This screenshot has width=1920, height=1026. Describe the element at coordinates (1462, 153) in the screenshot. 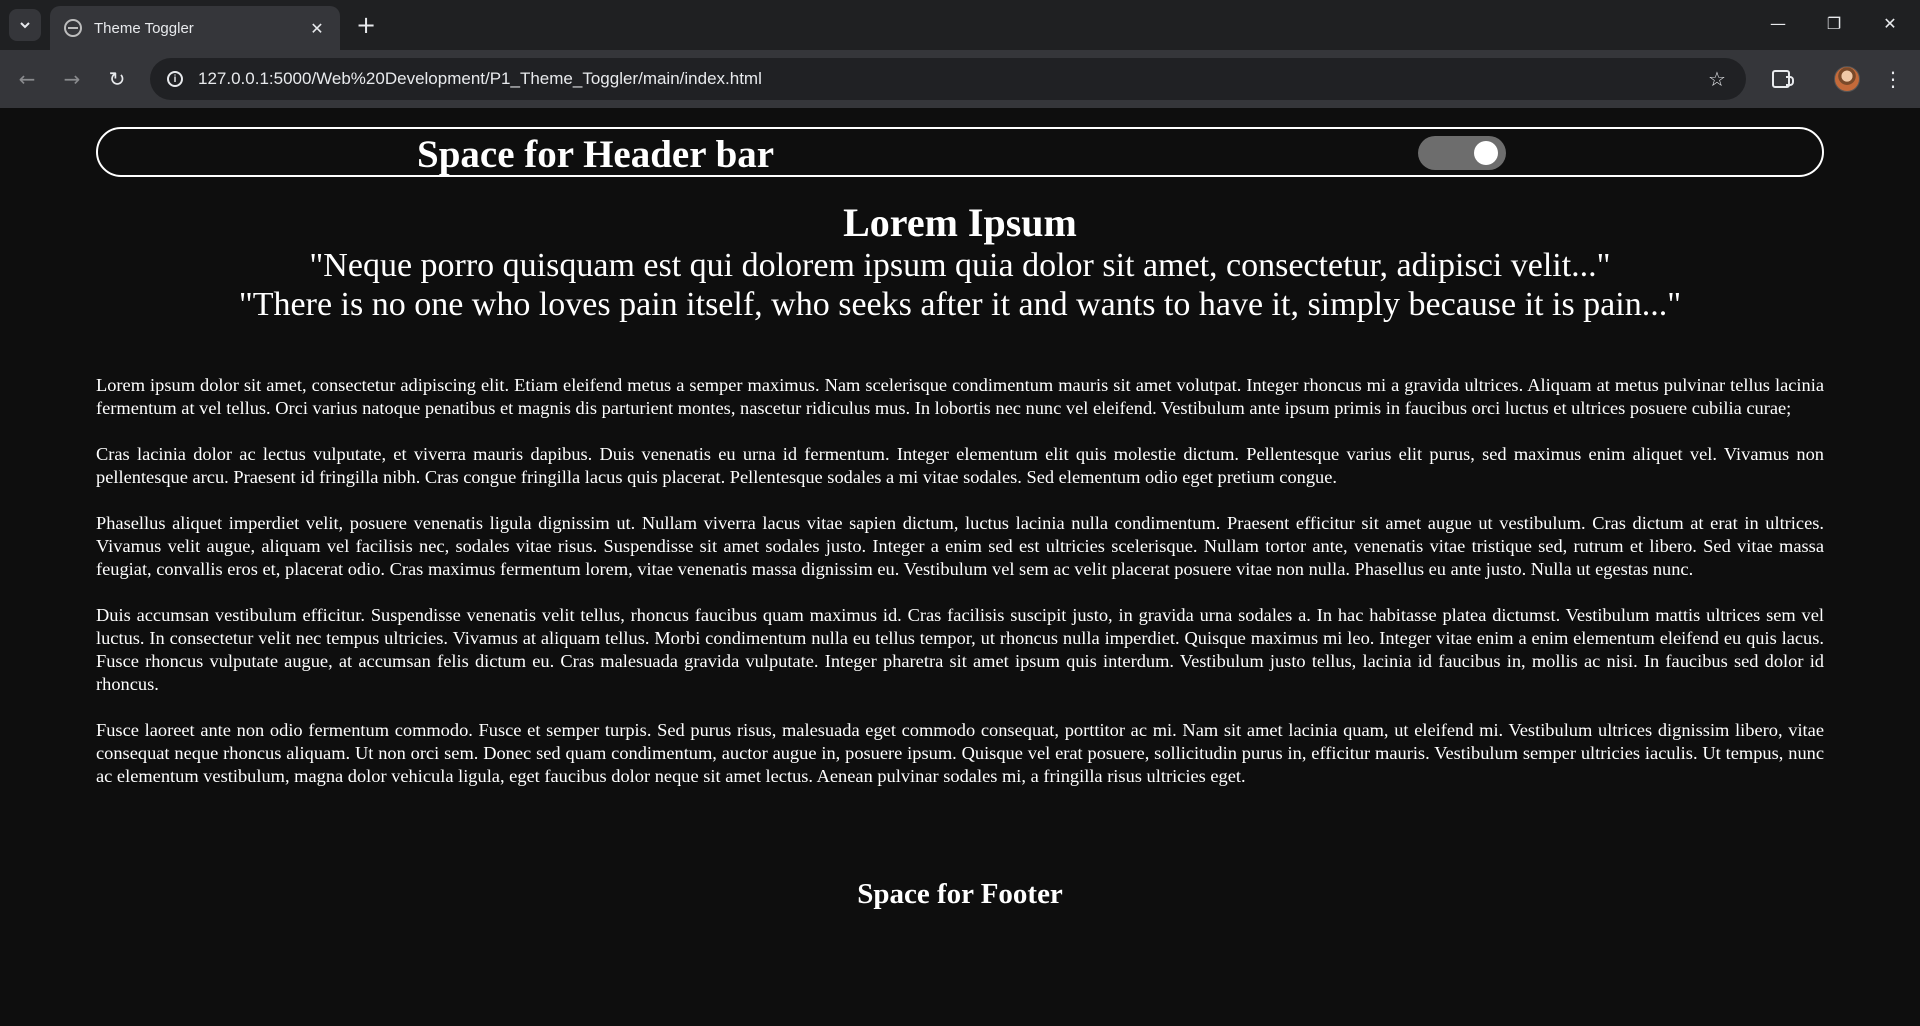

I see `theme-toggle` at that location.